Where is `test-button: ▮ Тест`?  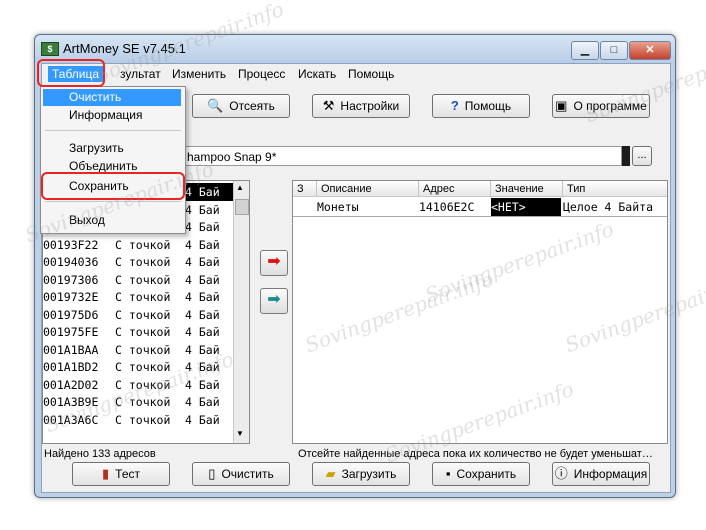 test-button: ▮ Тест is located at coordinates (121, 474).